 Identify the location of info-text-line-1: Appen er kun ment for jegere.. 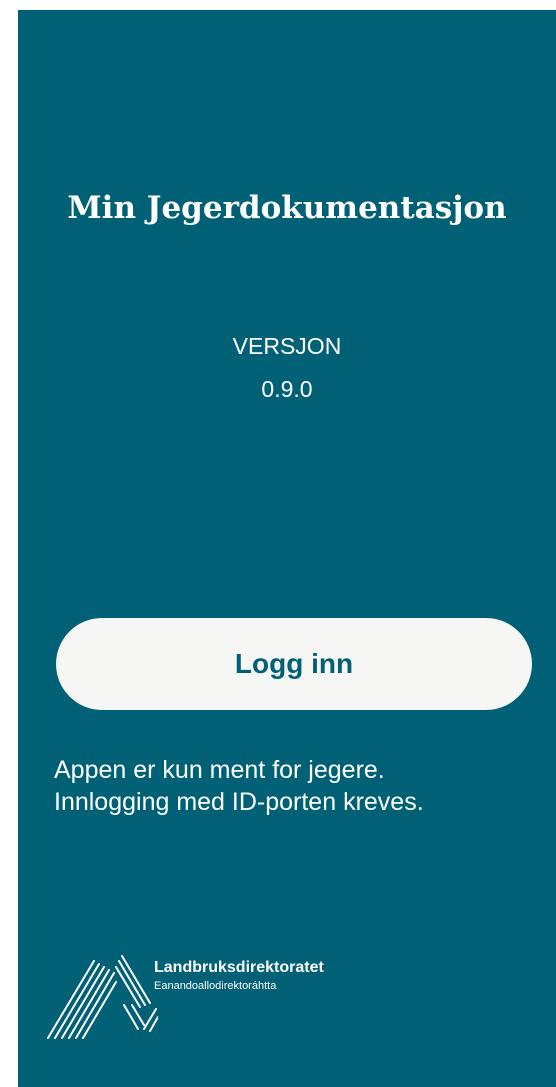
(219, 770).